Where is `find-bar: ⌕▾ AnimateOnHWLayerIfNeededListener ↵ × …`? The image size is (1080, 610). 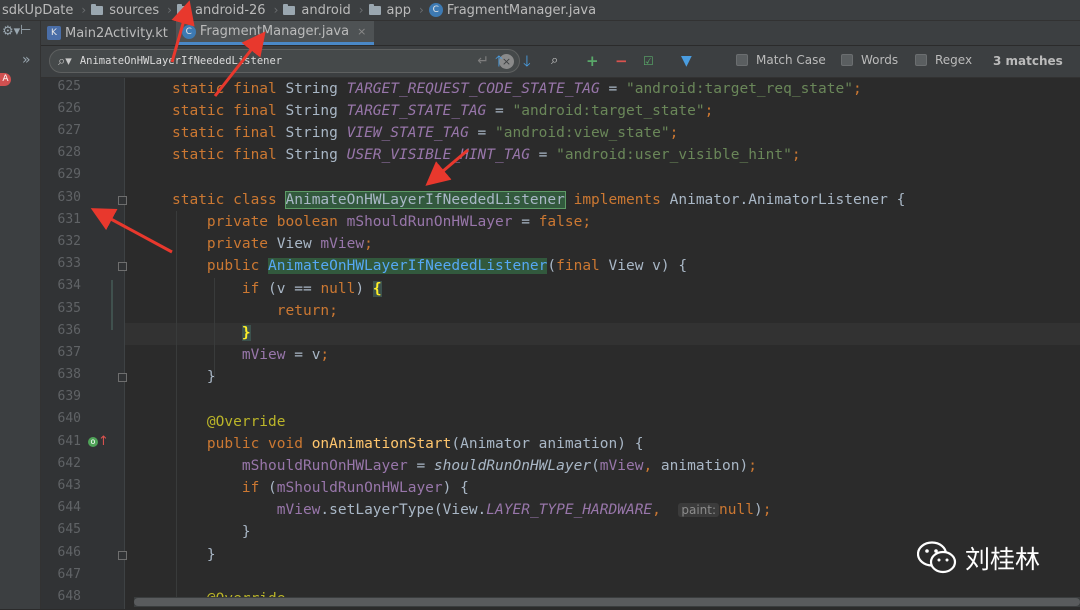 find-bar: ⌕▾ AnimateOnHWLayerIfNeededListener ↵ × … is located at coordinates (560, 62).